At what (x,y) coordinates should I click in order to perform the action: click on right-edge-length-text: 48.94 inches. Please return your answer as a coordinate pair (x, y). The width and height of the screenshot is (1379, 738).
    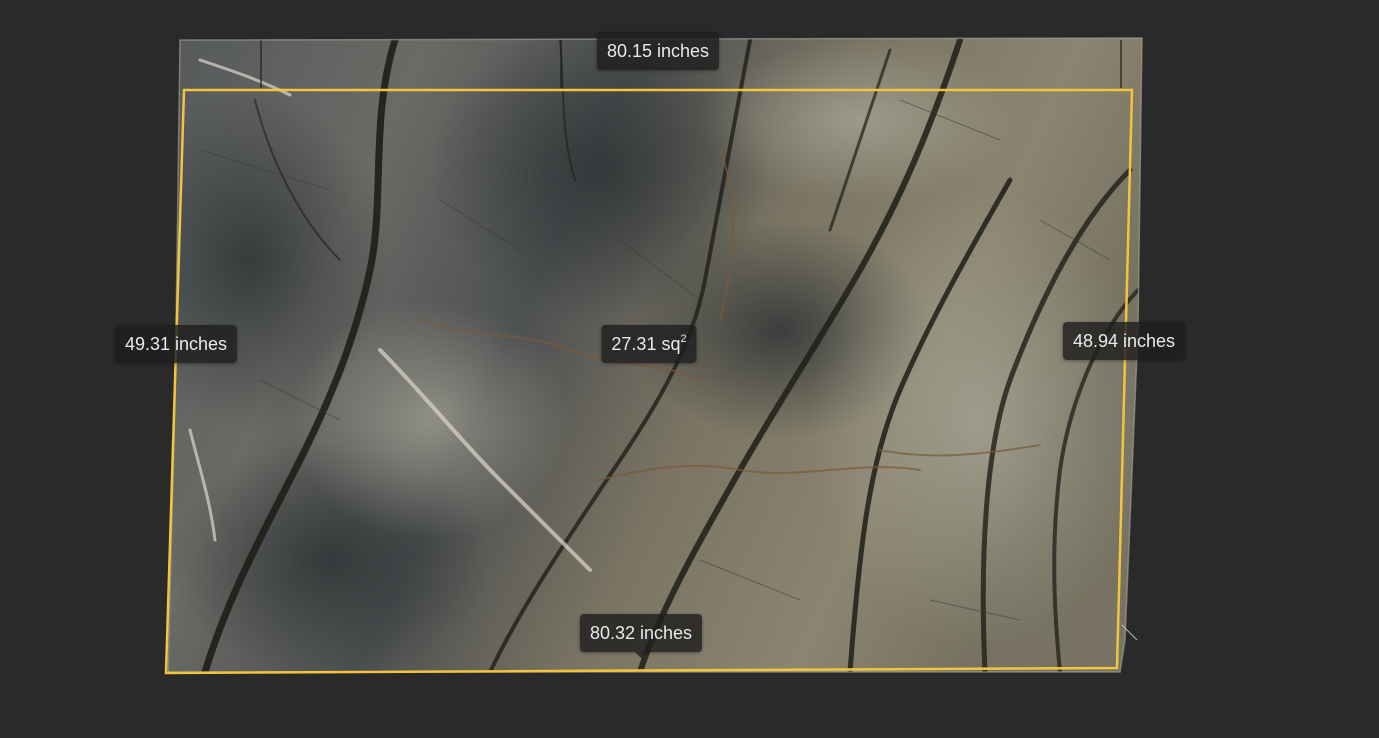
    Looking at the image, I should click on (1124, 341).